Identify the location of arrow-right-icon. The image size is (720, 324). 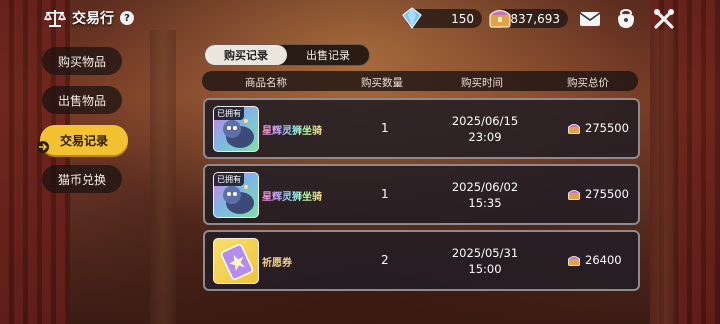
(43, 147).